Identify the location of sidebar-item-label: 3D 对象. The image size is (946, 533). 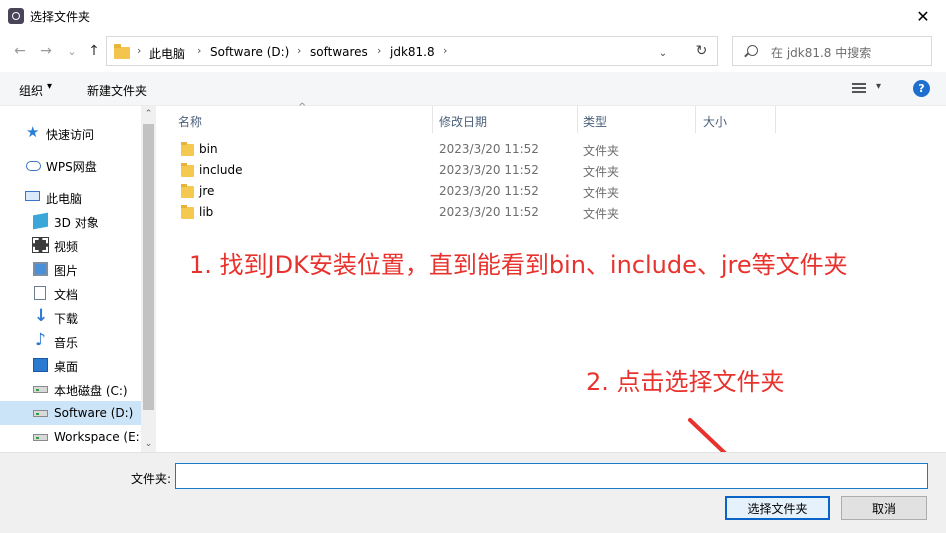
(76, 223).